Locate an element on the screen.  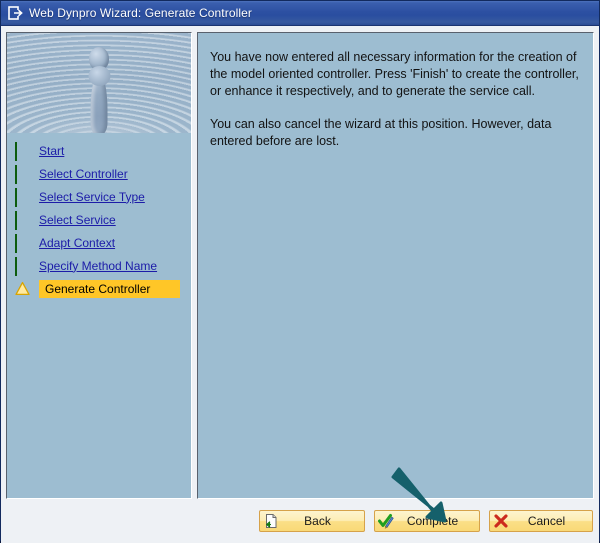
step-label: Adapt Context is located at coordinates (77, 243).